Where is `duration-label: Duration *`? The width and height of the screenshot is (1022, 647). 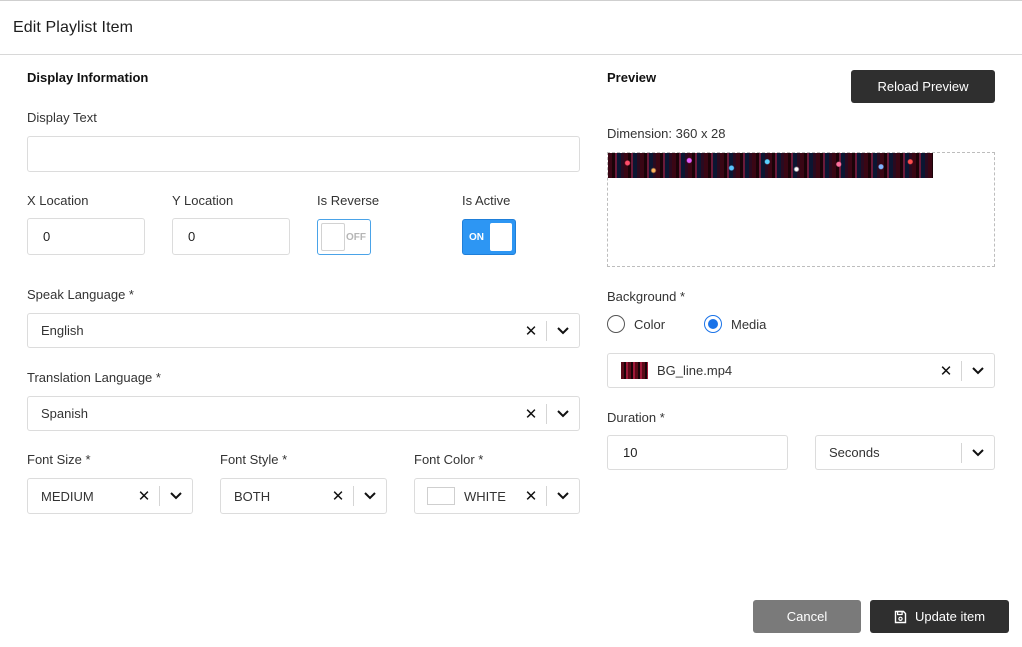
duration-label: Duration * is located at coordinates (636, 417).